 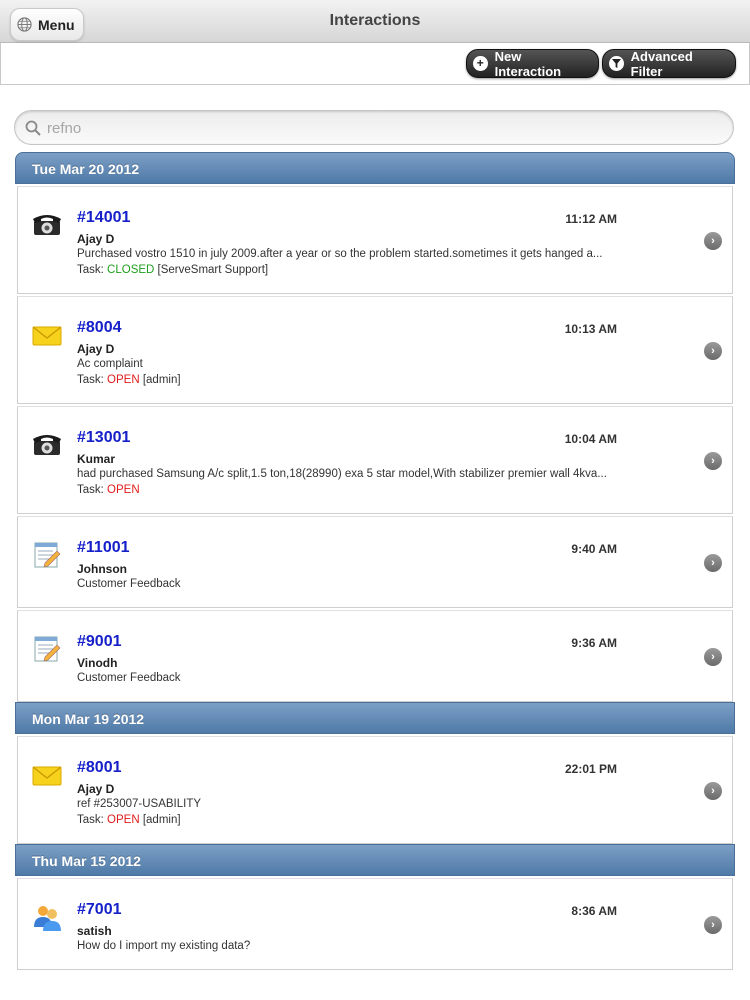 I want to click on contact-name: satish, so click(x=94, y=931).